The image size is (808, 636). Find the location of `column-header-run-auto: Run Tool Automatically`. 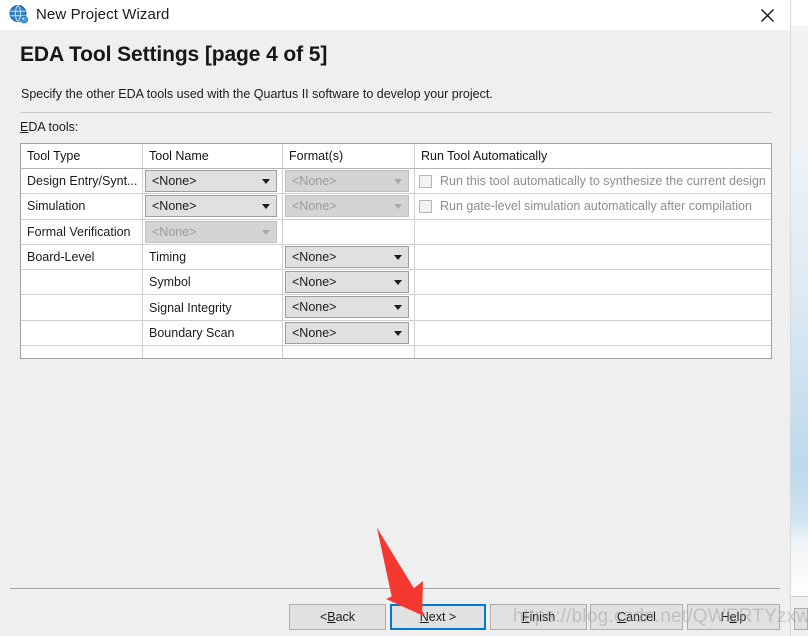

column-header-run-auto: Run Tool Automatically is located at coordinates (484, 156).